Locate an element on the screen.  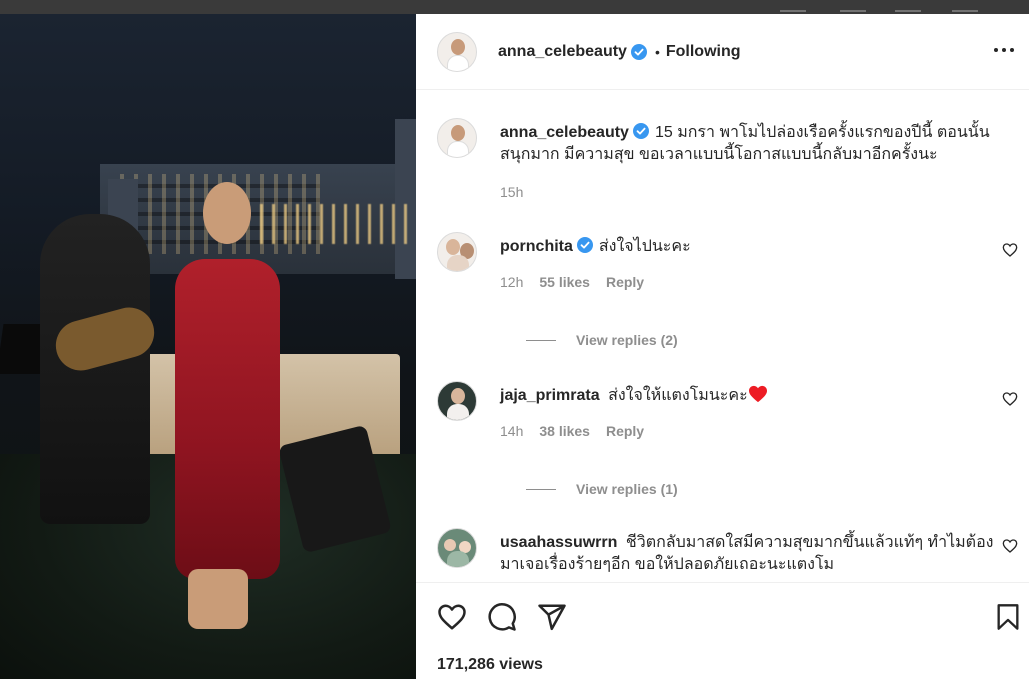
more-options-icon is located at coordinates (1004, 50).